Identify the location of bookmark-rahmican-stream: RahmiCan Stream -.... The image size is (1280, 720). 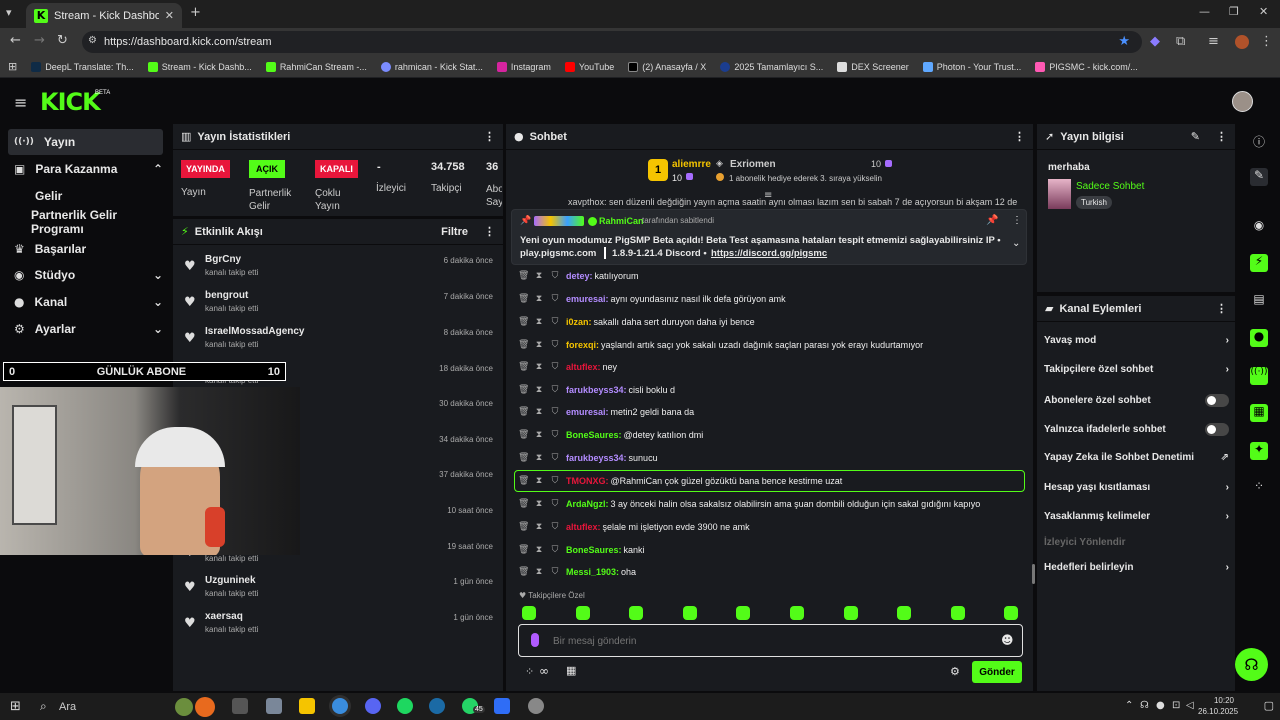
(316, 66).